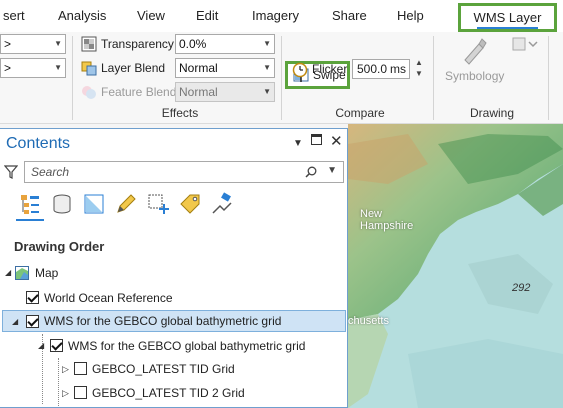  What do you see at coordinates (491, 113) in the screenshot?
I see `drawing-group-label: Drawing` at bounding box center [491, 113].